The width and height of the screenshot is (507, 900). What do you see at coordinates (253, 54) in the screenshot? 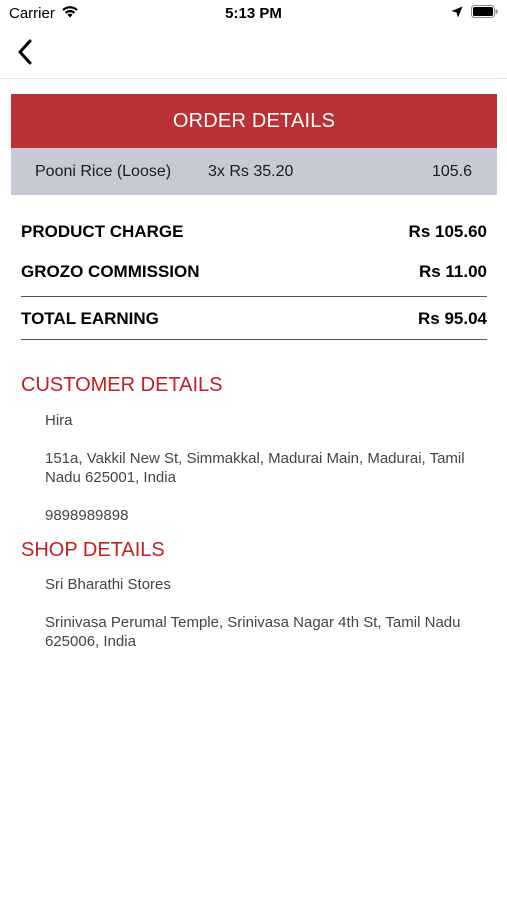
I see `navigation-bar` at bounding box center [253, 54].